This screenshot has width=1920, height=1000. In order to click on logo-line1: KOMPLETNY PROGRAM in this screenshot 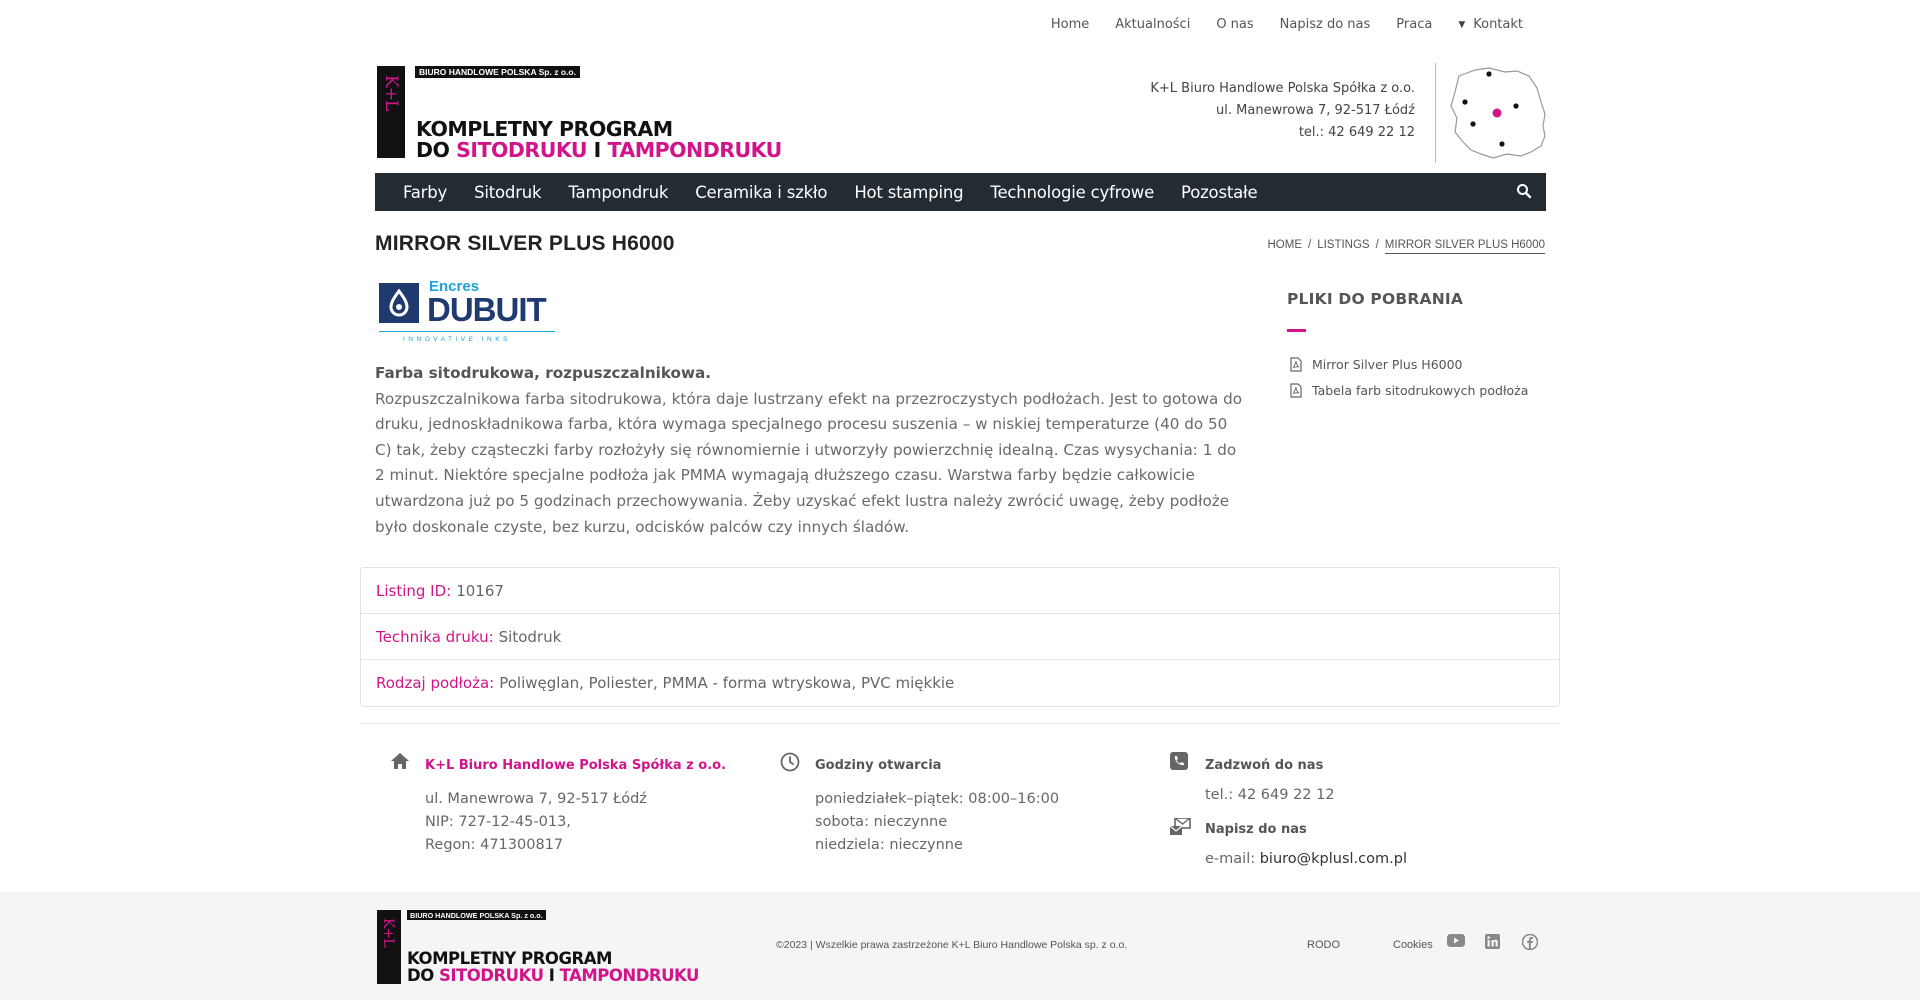, I will do `click(544, 129)`.